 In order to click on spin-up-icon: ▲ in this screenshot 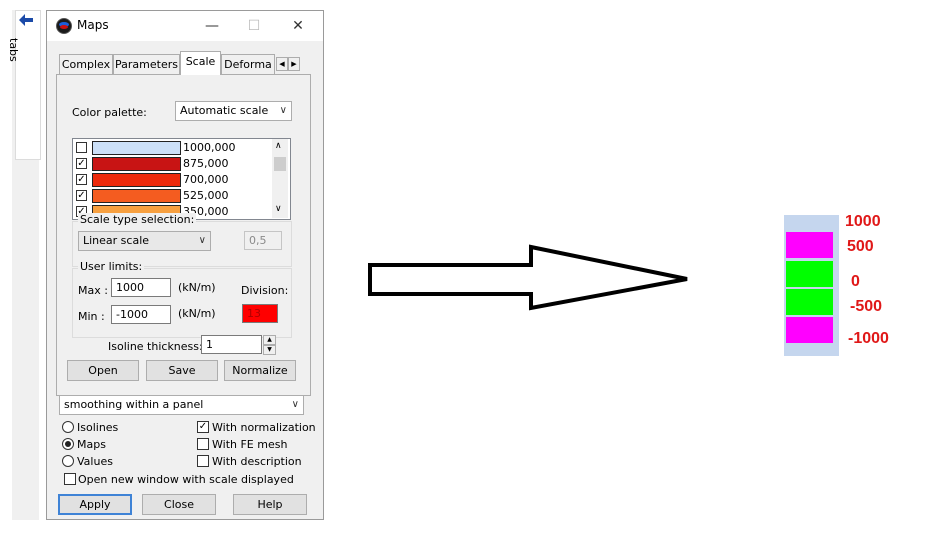, I will do `click(269, 340)`.